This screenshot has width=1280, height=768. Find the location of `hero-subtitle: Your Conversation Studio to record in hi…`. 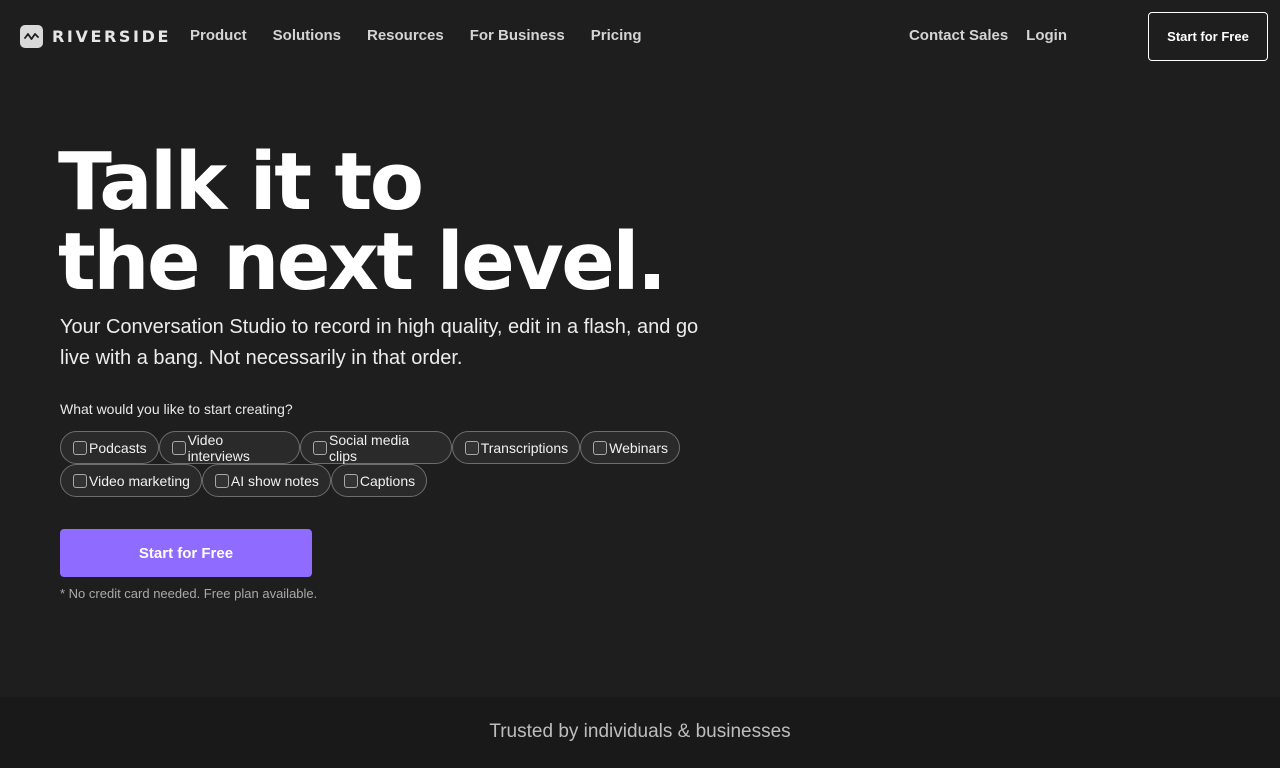

hero-subtitle: Your Conversation Studio to record in hi… is located at coordinates (379, 342).